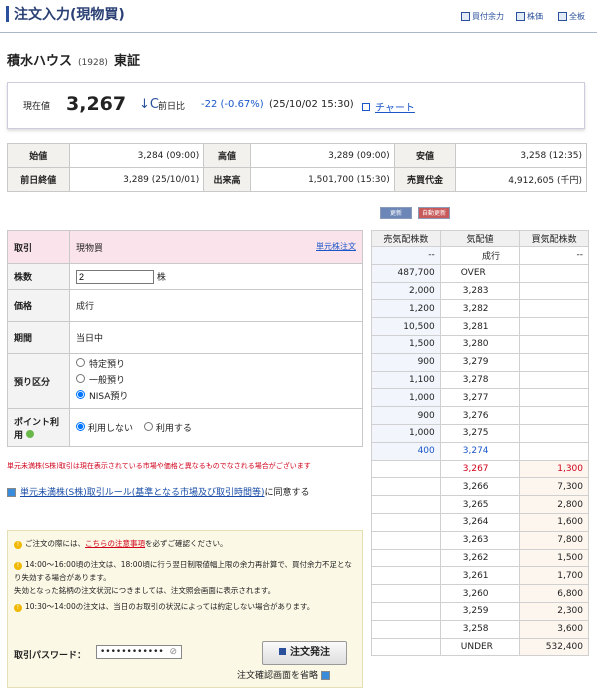 The width and height of the screenshot is (597, 692). Describe the element at coordinates (425, 179) in the screenshot. I see `quote-label: 売買代金` at that location.